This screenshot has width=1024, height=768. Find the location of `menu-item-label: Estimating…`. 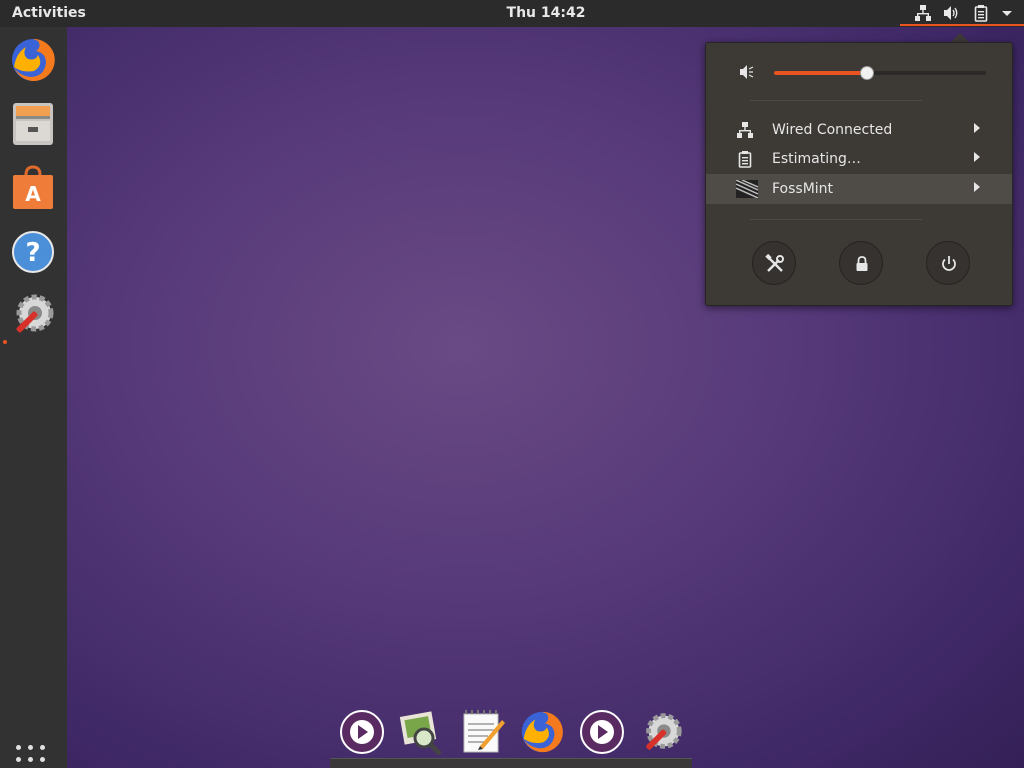

menu-item-label: Estimating… is located at coordinates (816, 159).